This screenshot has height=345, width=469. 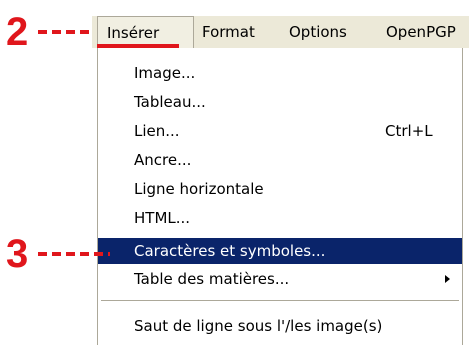 What do you see at coordinates (447, 279) in the screenshot?
I see `submenu-arrow-icon` at bounding box center [447, 279].